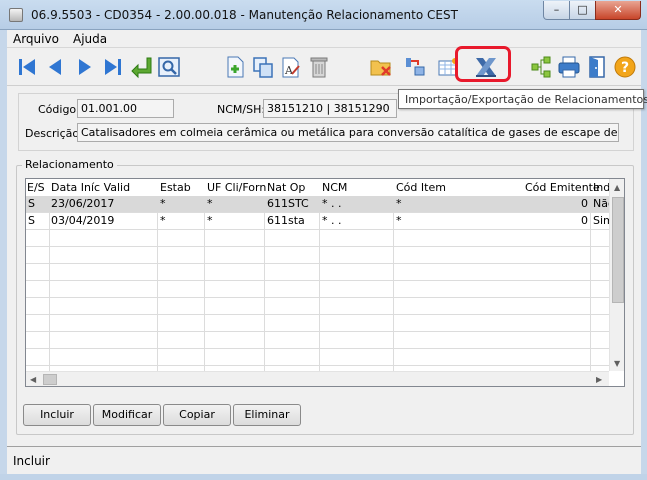 The image size is (647, 480). I want to click on maximize-button: □, so click(582, 10).